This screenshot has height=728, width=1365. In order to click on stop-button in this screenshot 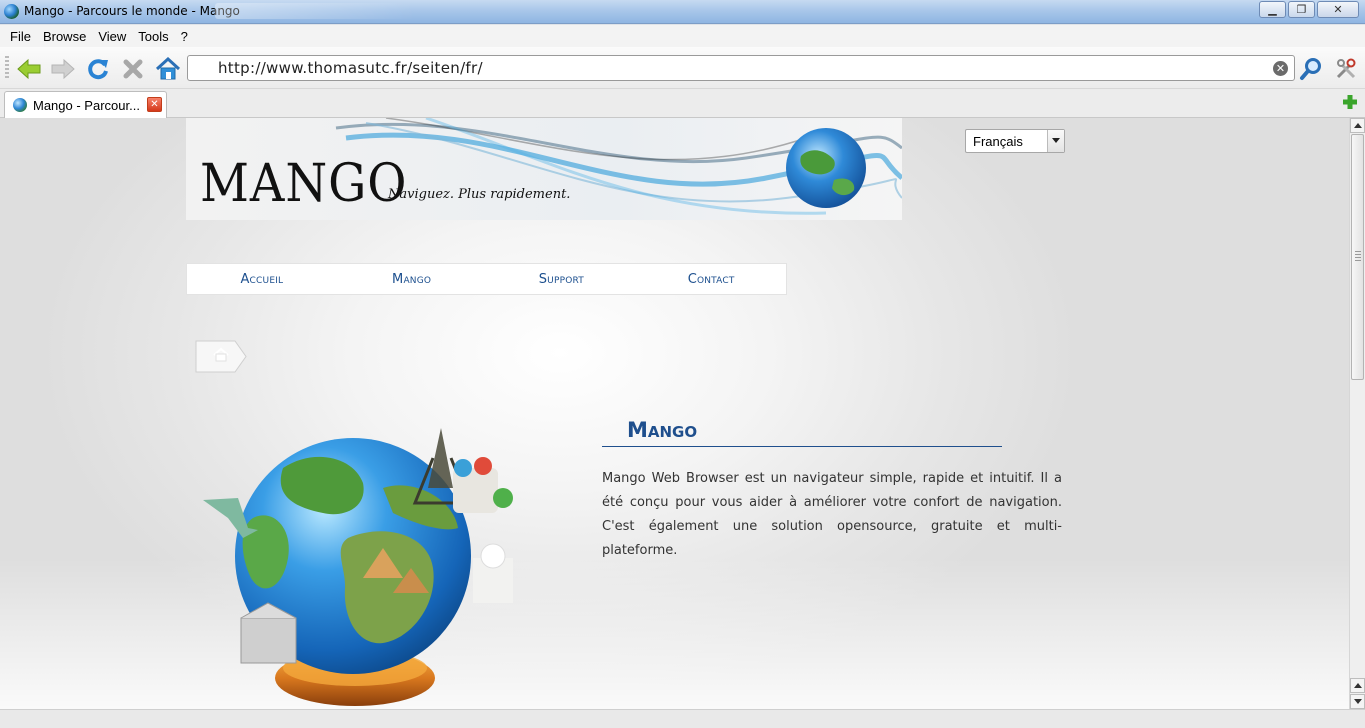, I will do `click(133, 69)`.